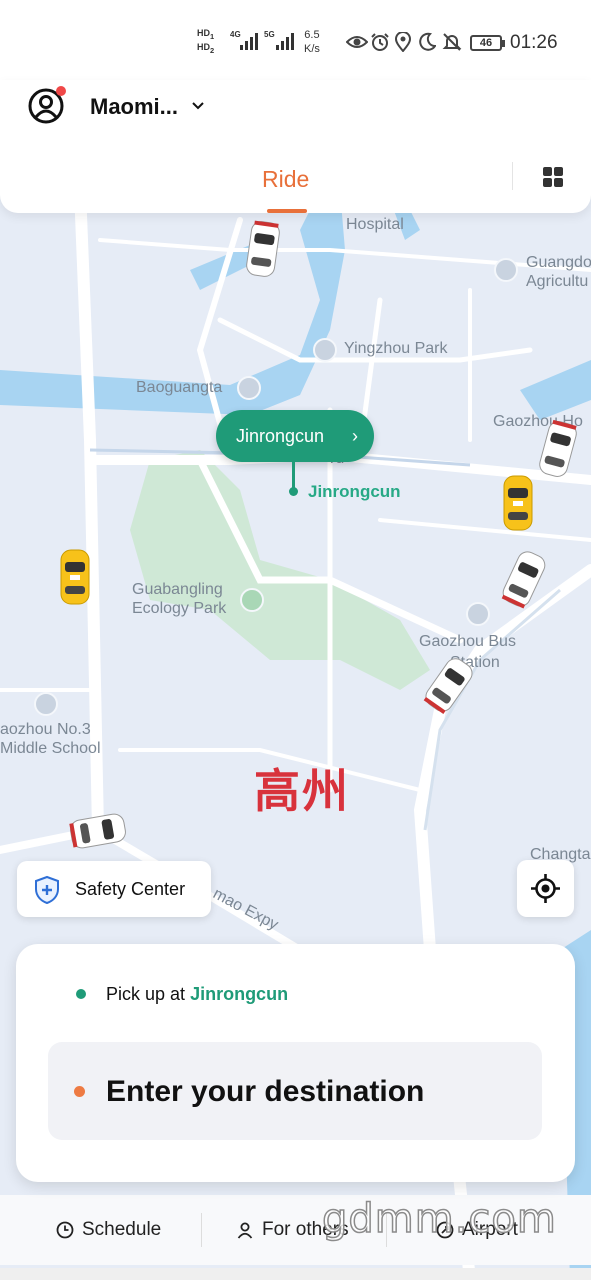 The image size is (591, 1280). I want to click on city-label: 高州, so click(302, 791).